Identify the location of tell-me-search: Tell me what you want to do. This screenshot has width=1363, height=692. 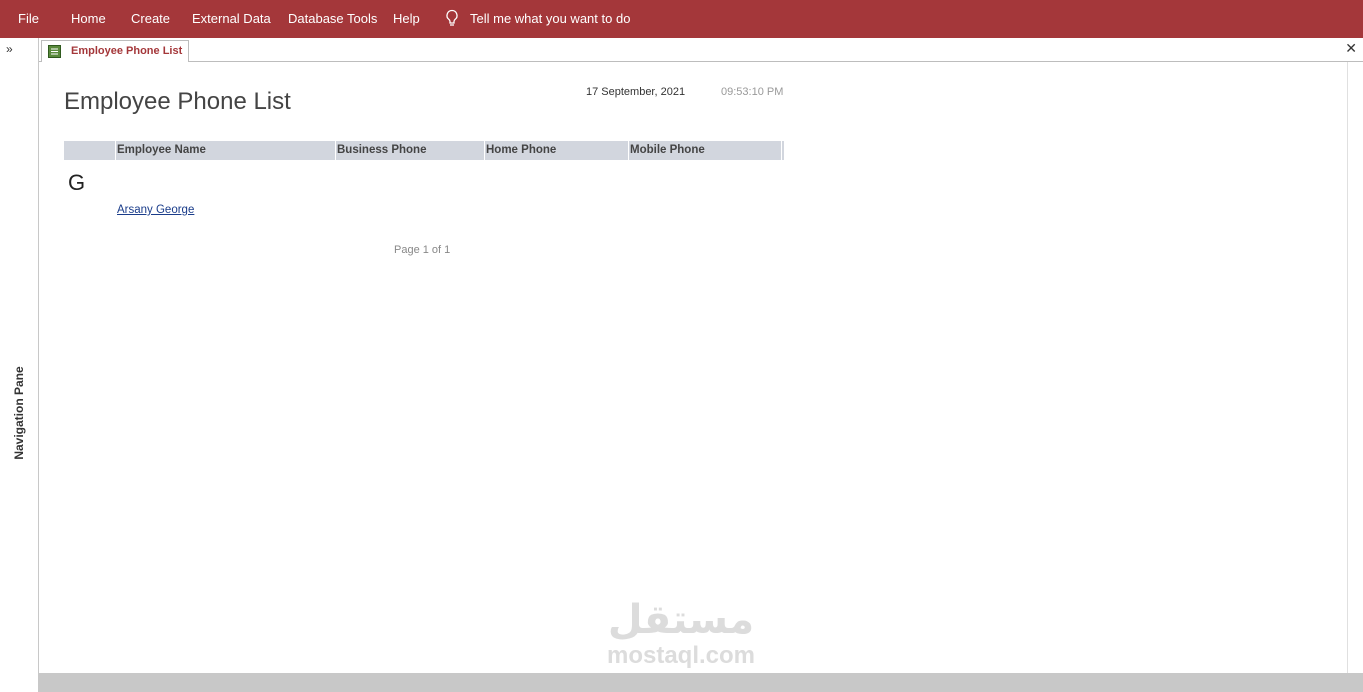
(537, 18).